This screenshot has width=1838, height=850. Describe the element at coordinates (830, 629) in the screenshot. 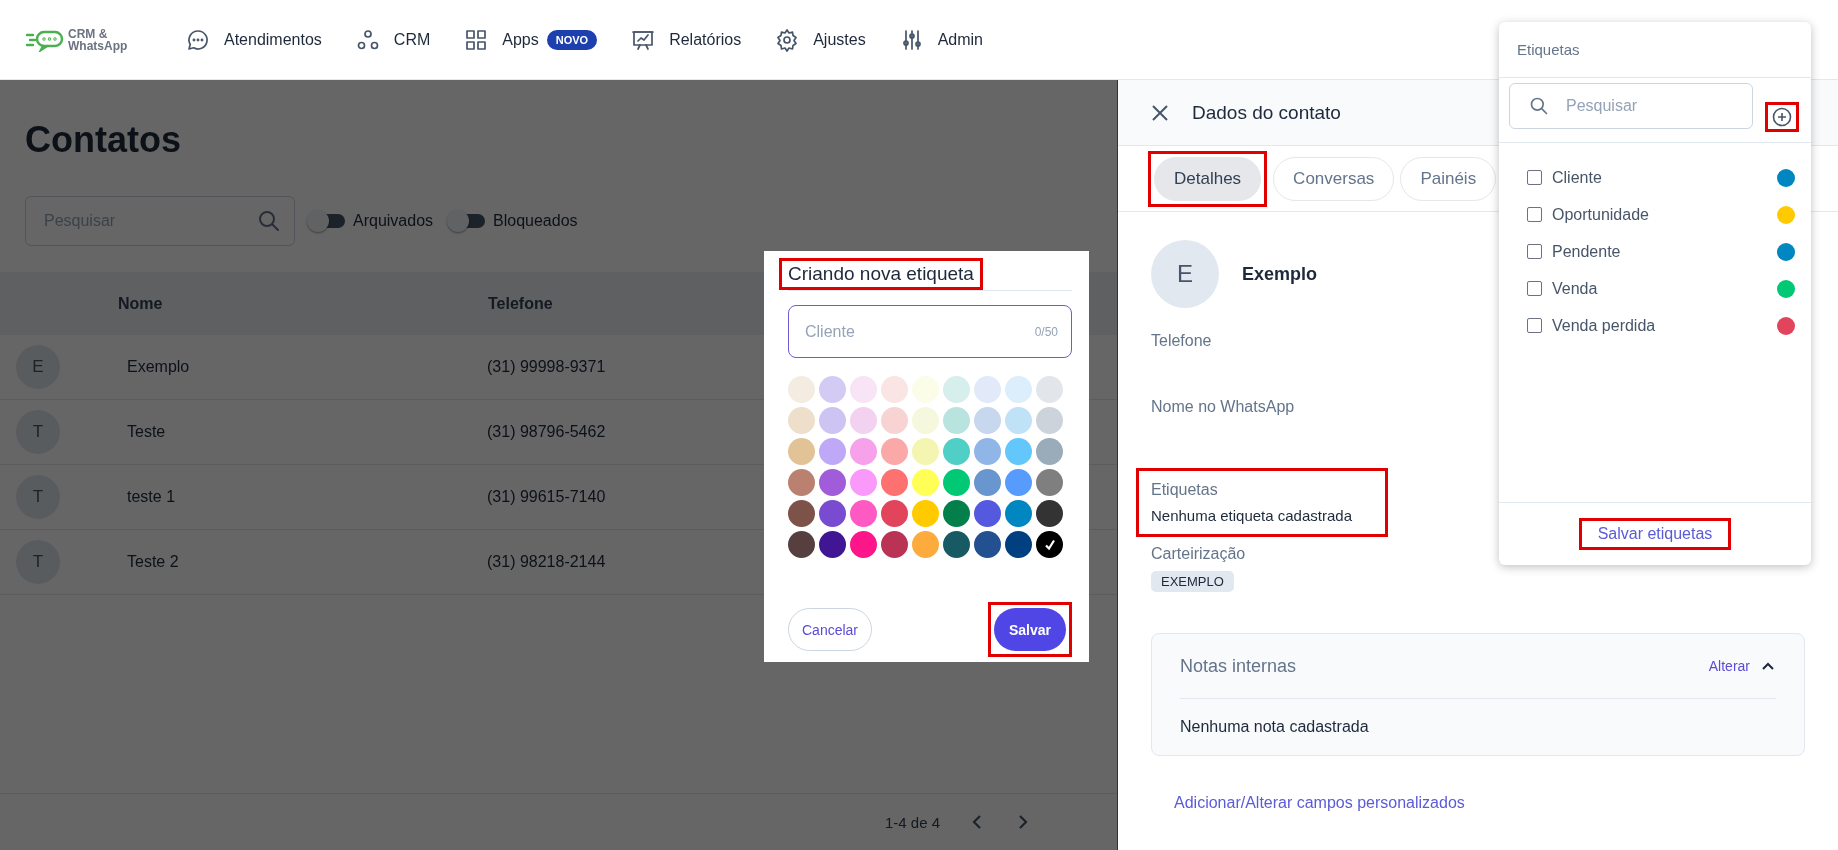

I see `cancel-button: Cancelar` at that location.